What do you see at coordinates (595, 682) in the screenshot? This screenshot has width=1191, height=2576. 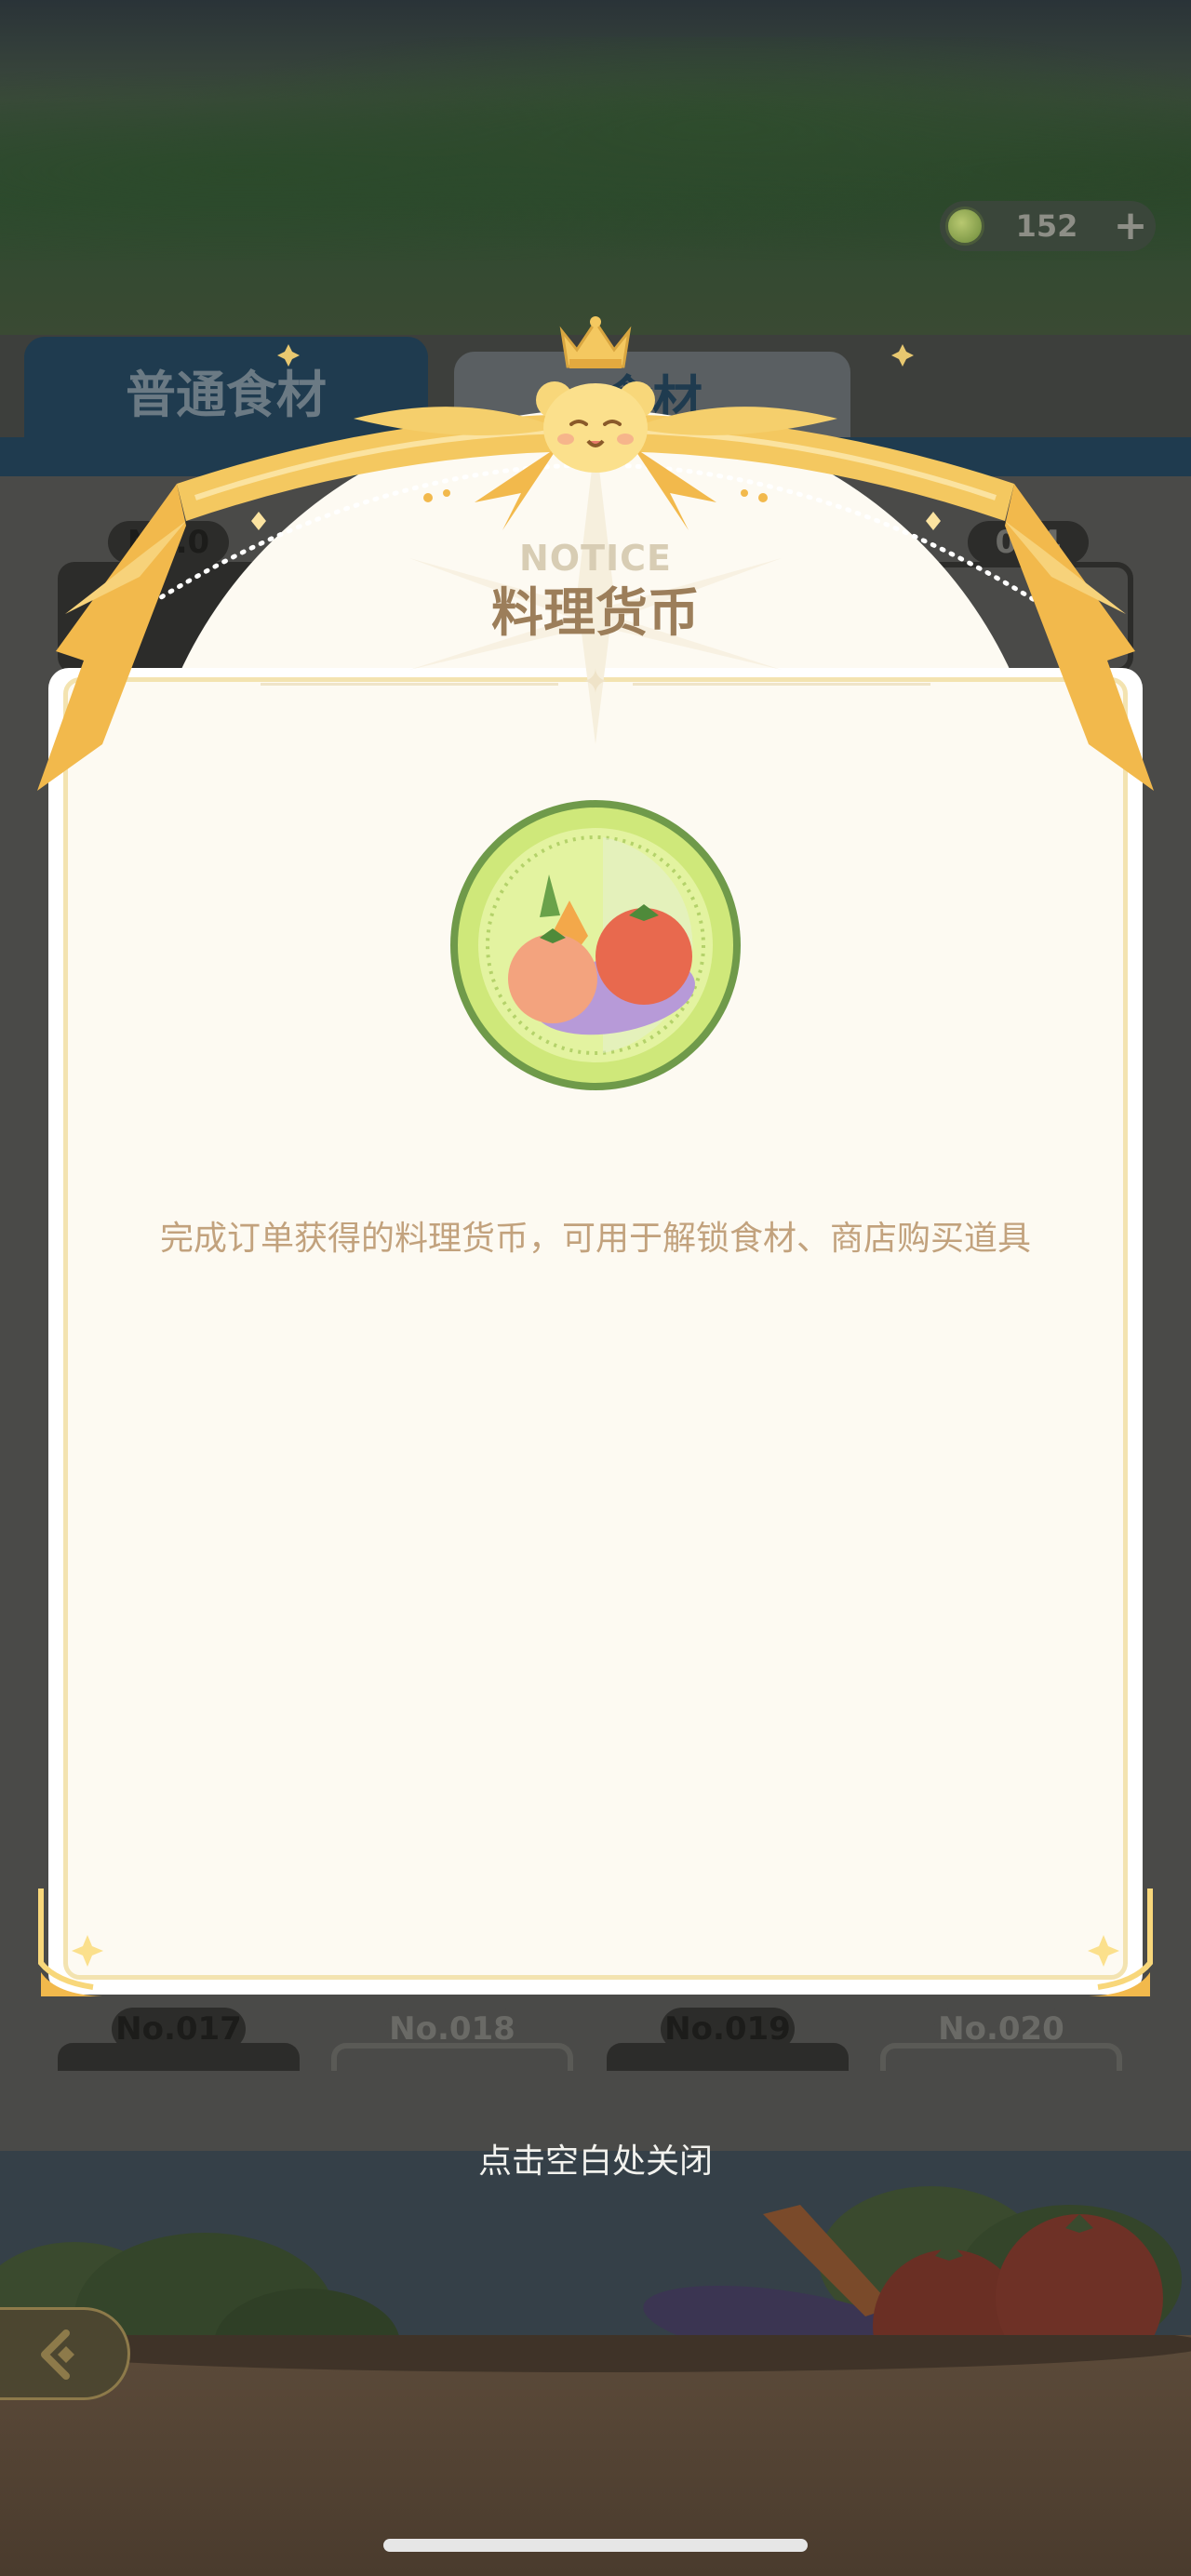 I see `sparkle-icon: ✦` at bounding box center [595, 682].